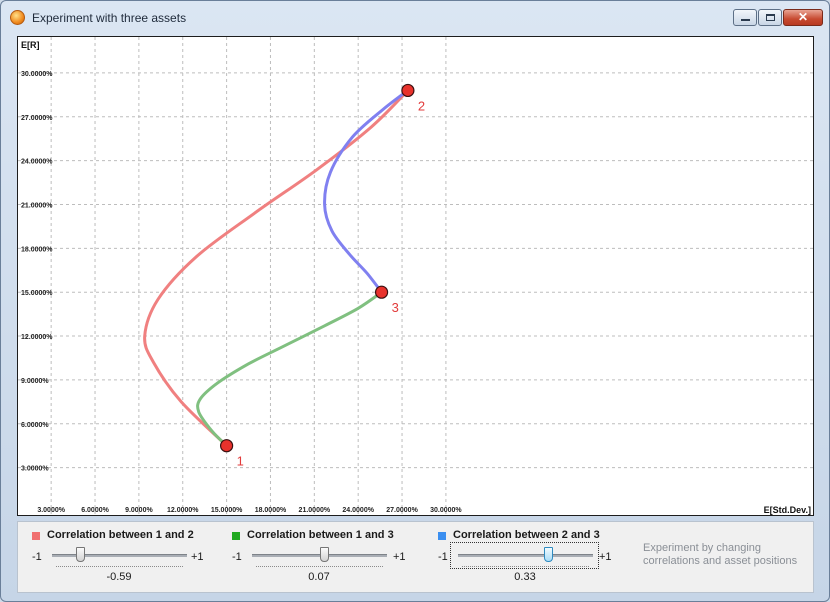 This screenshot has width=830, height=602. Describe the element at coordinates (35, 381) in the screenshot. I see `y-tick-label: 9.0000%` at that location.